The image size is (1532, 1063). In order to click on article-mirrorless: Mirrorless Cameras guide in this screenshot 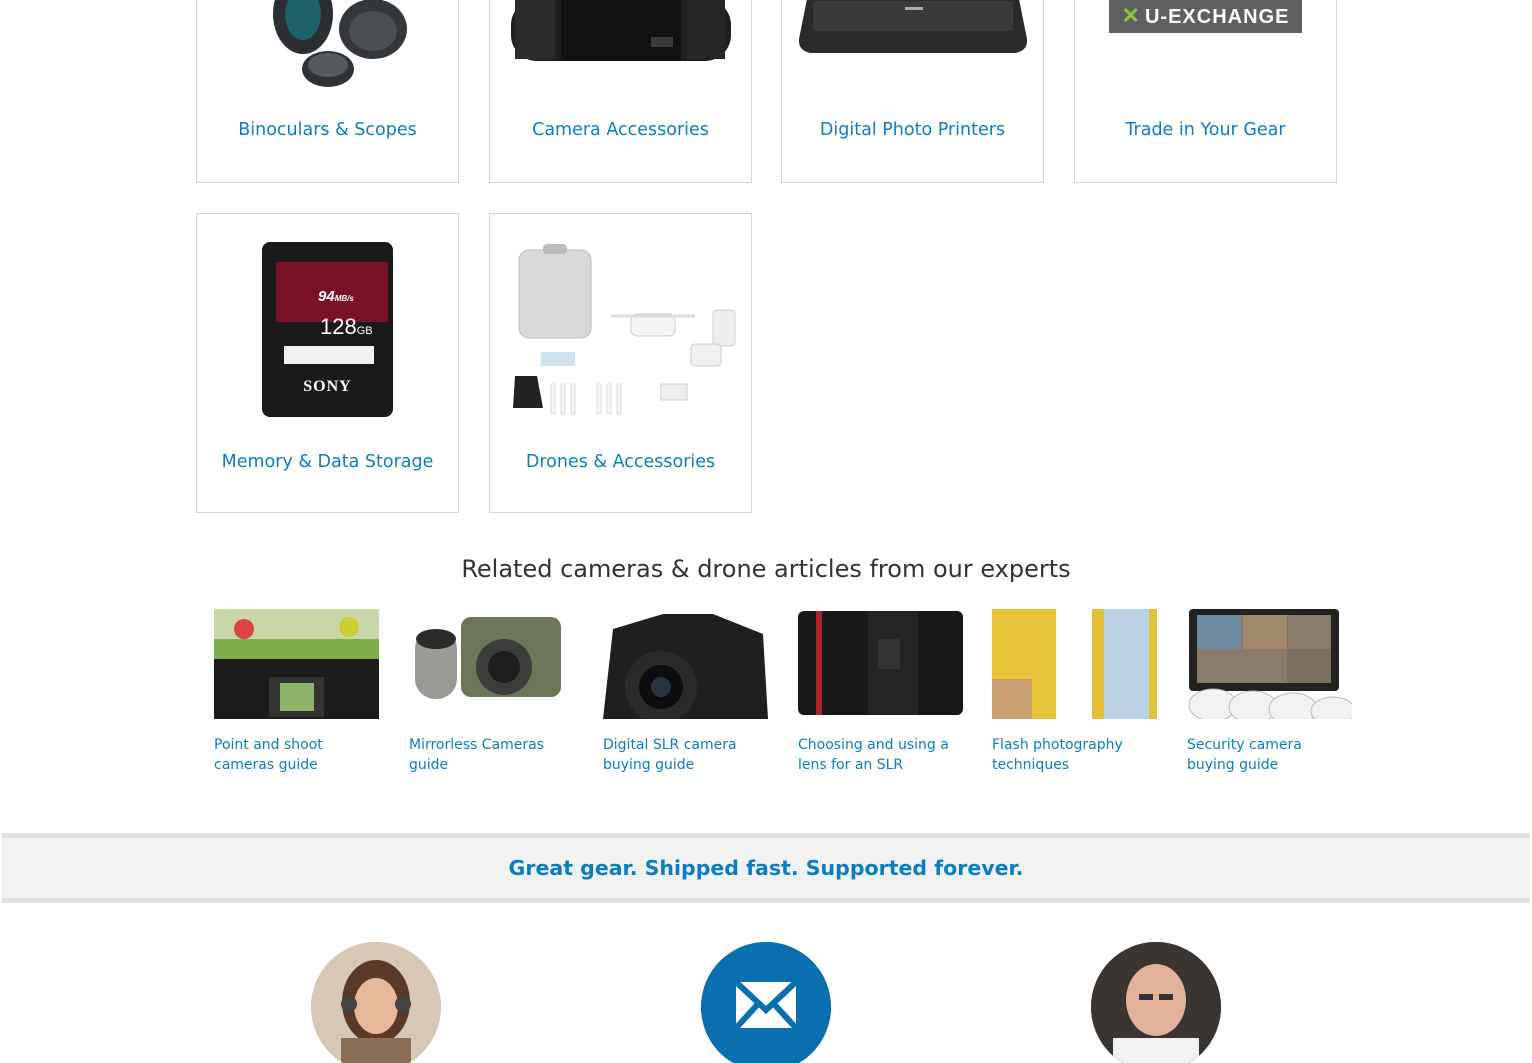, I will do `click(492, 692)`.